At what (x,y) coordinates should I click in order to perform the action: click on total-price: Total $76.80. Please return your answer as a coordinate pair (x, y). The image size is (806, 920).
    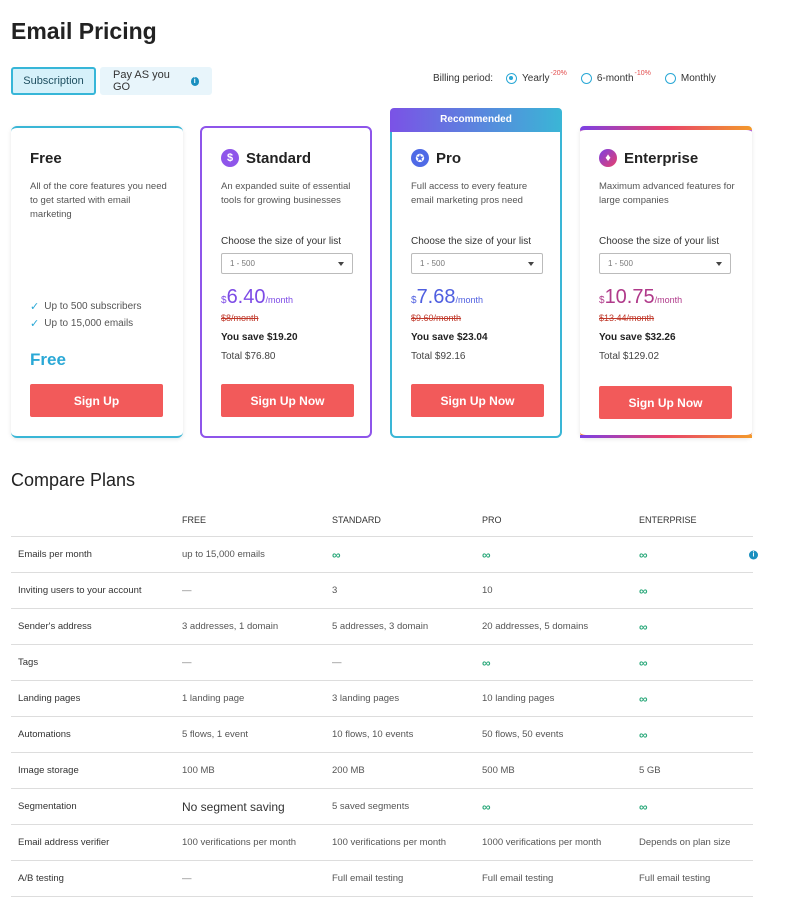
    Looking at the image, I should click on (248, 356).